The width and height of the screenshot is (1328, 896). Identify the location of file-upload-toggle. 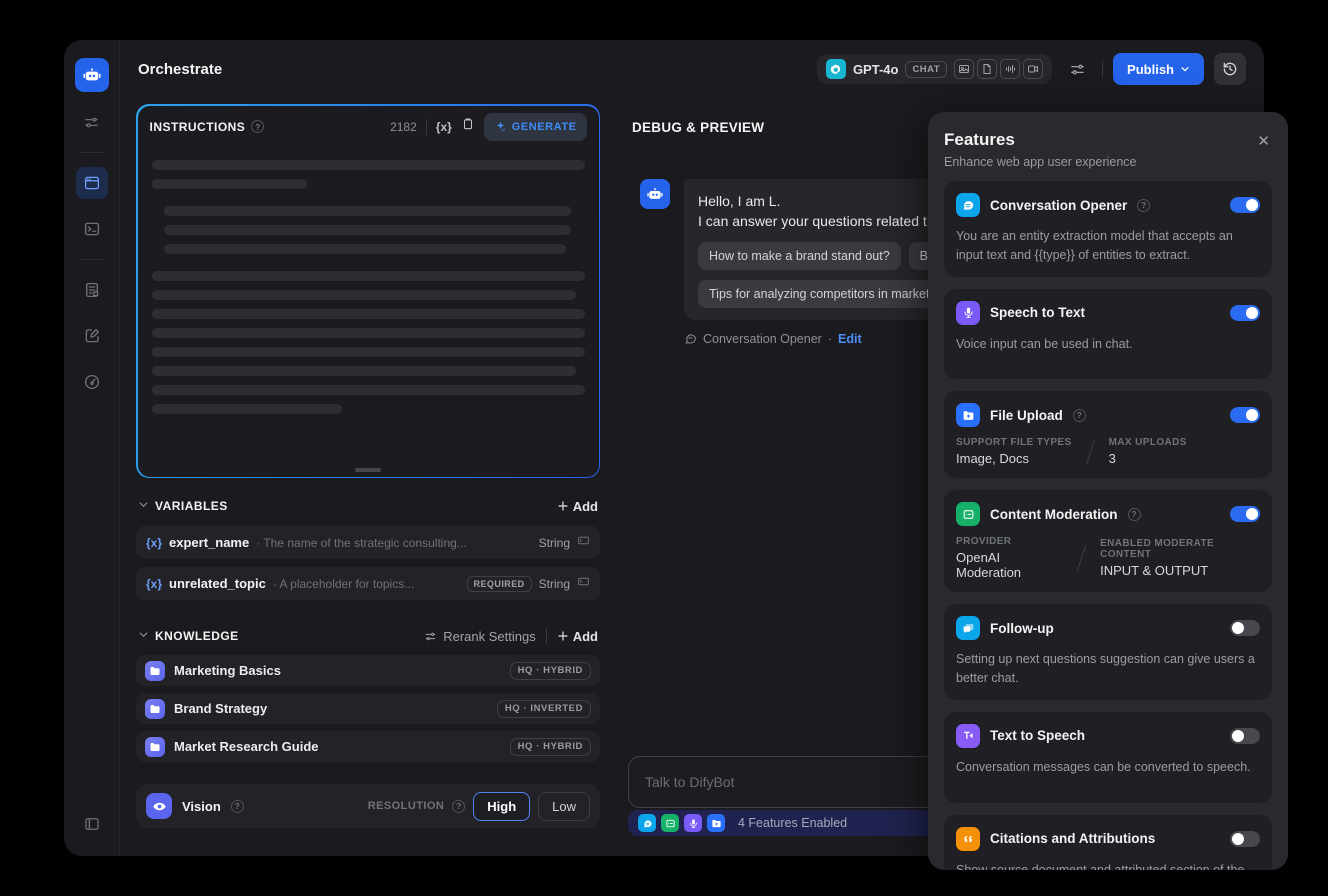
(1245, 415).